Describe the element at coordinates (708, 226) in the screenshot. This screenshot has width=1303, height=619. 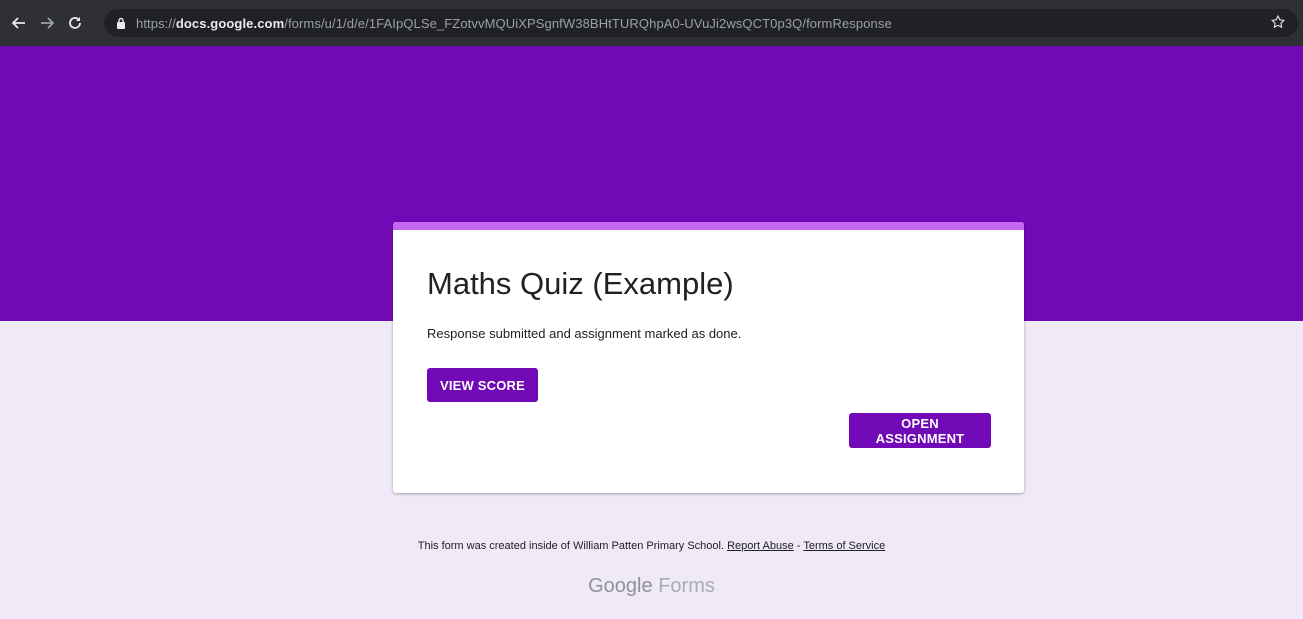
I see `card-accent-bar` at that location.